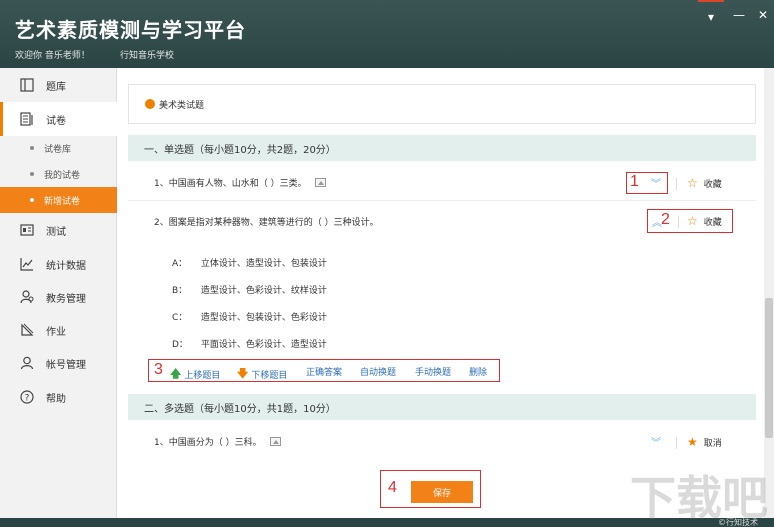 This screenshot has width=774, height=527. Describe the element at coordinates (392, 487) in the screenshot. I see `callout-number-4: 4` at that location.